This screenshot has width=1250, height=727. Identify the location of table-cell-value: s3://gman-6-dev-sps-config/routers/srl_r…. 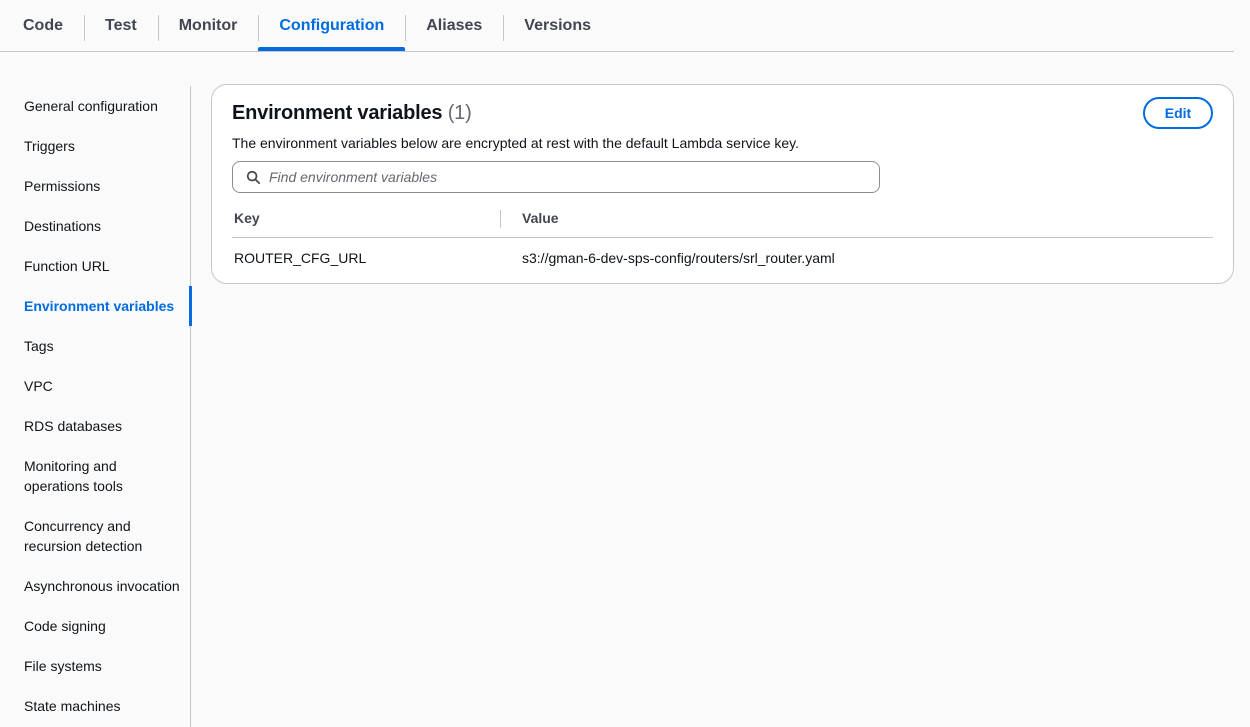
(678, 258).